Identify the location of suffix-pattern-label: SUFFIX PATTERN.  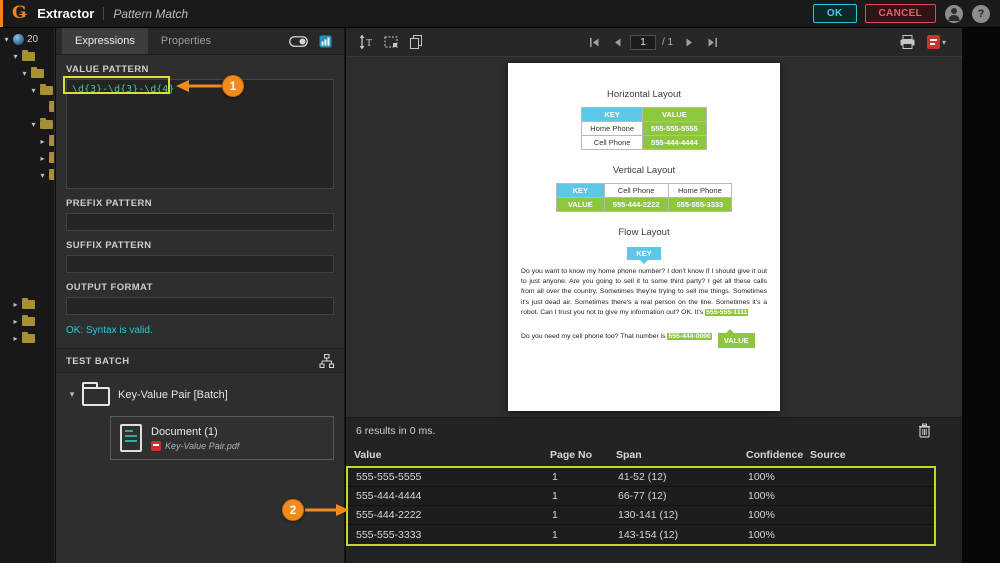
(109, 245).